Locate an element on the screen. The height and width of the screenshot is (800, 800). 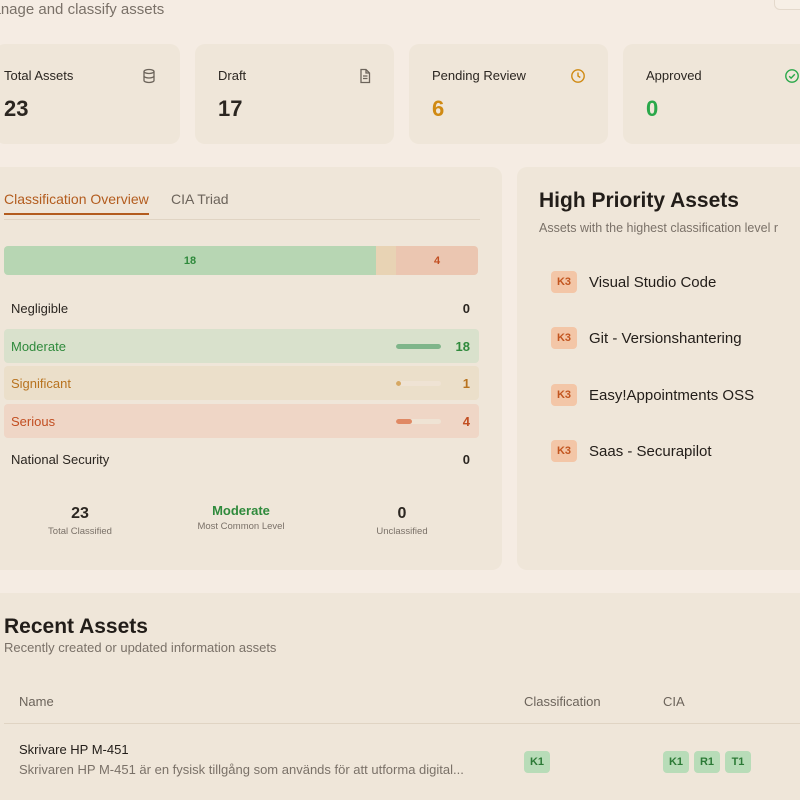
check-circle-icon is located at coordinates (792, 76).